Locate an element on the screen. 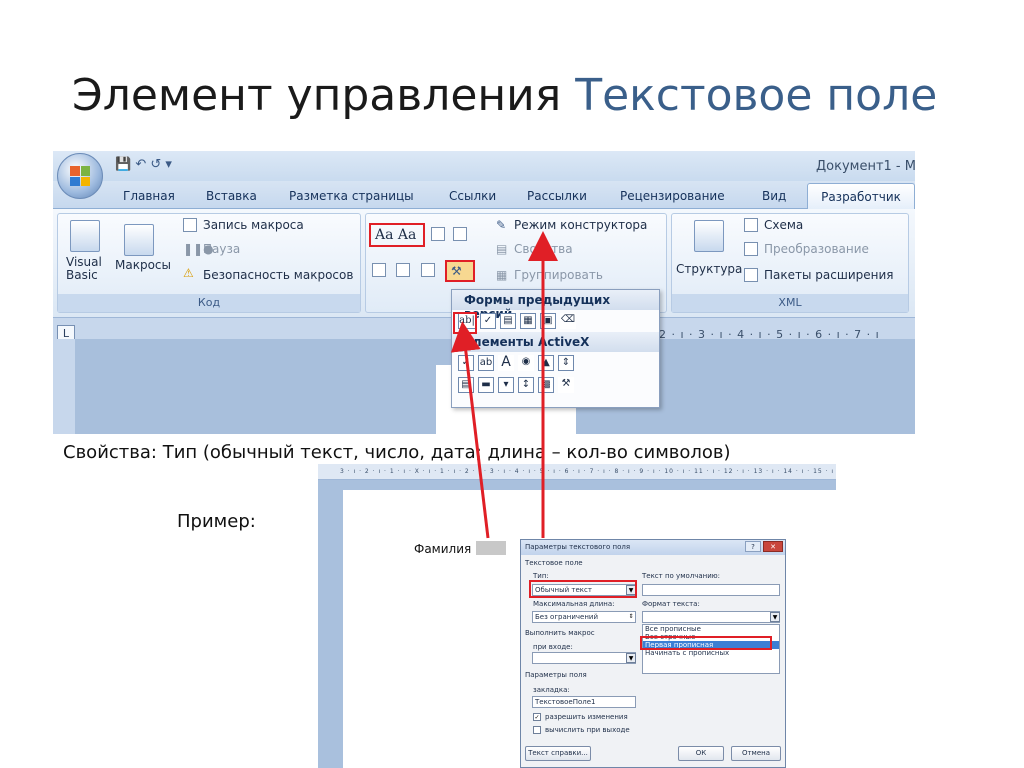 Image resolution: width=1024 pixels, height=768 pixels. visual-basic-icon is located at coordinates (85, 236).